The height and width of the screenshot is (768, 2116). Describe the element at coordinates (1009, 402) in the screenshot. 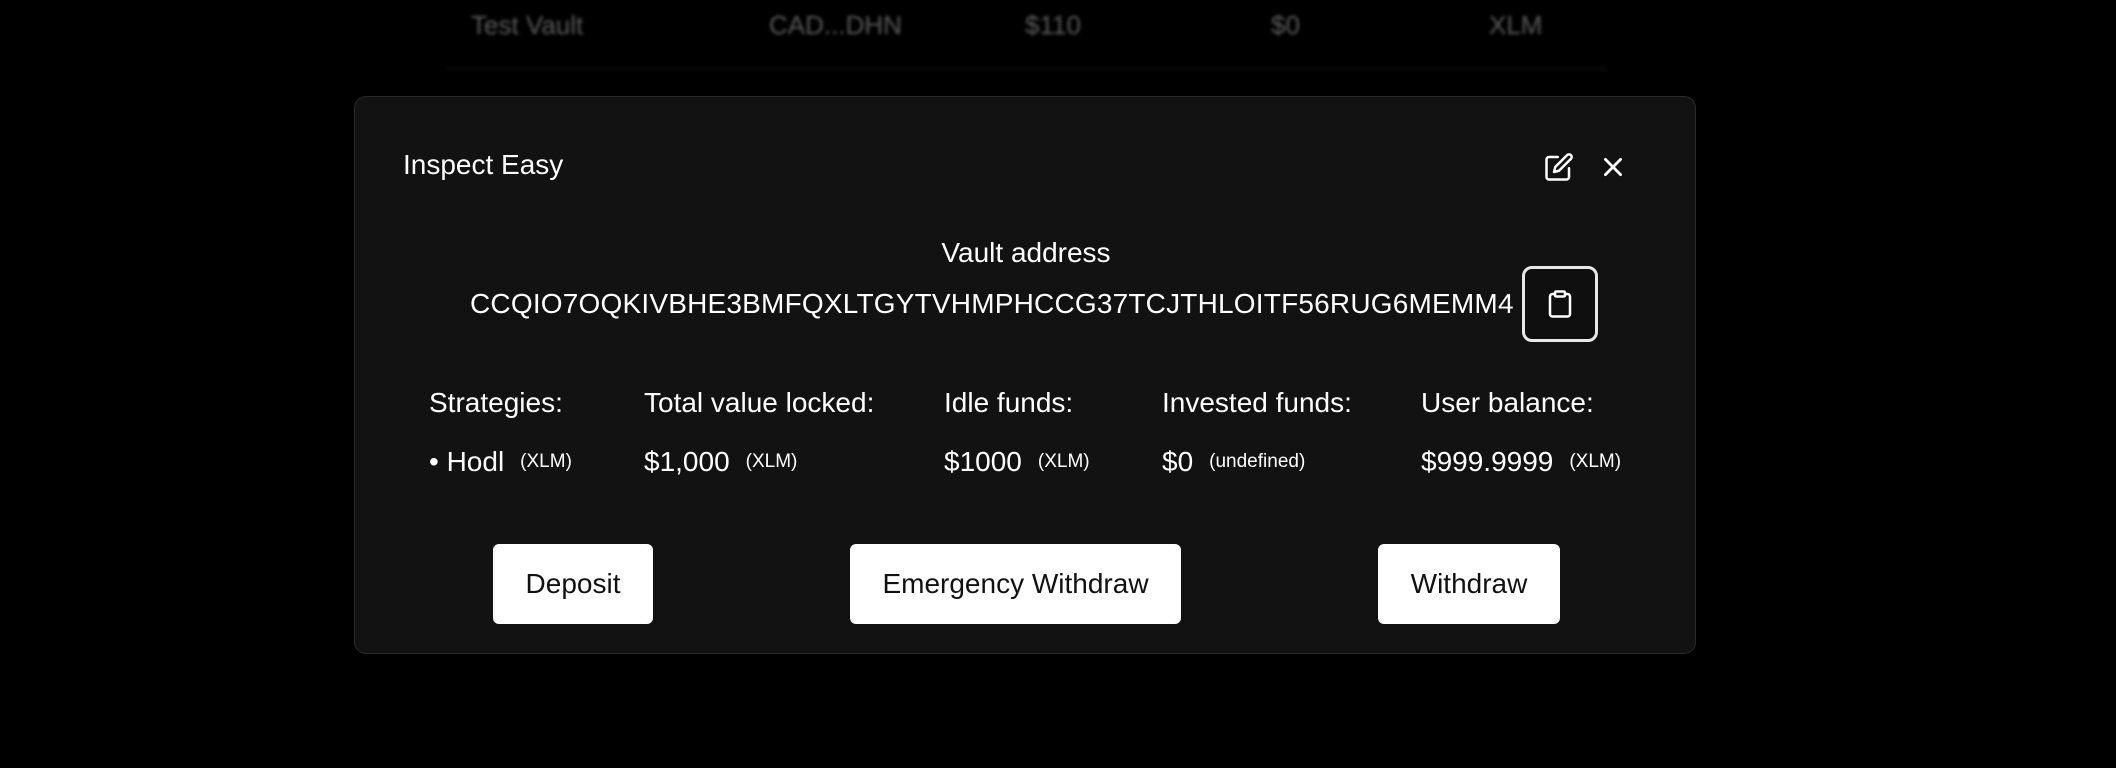

I see `idle-funds-label: Idle funds:` at that location.